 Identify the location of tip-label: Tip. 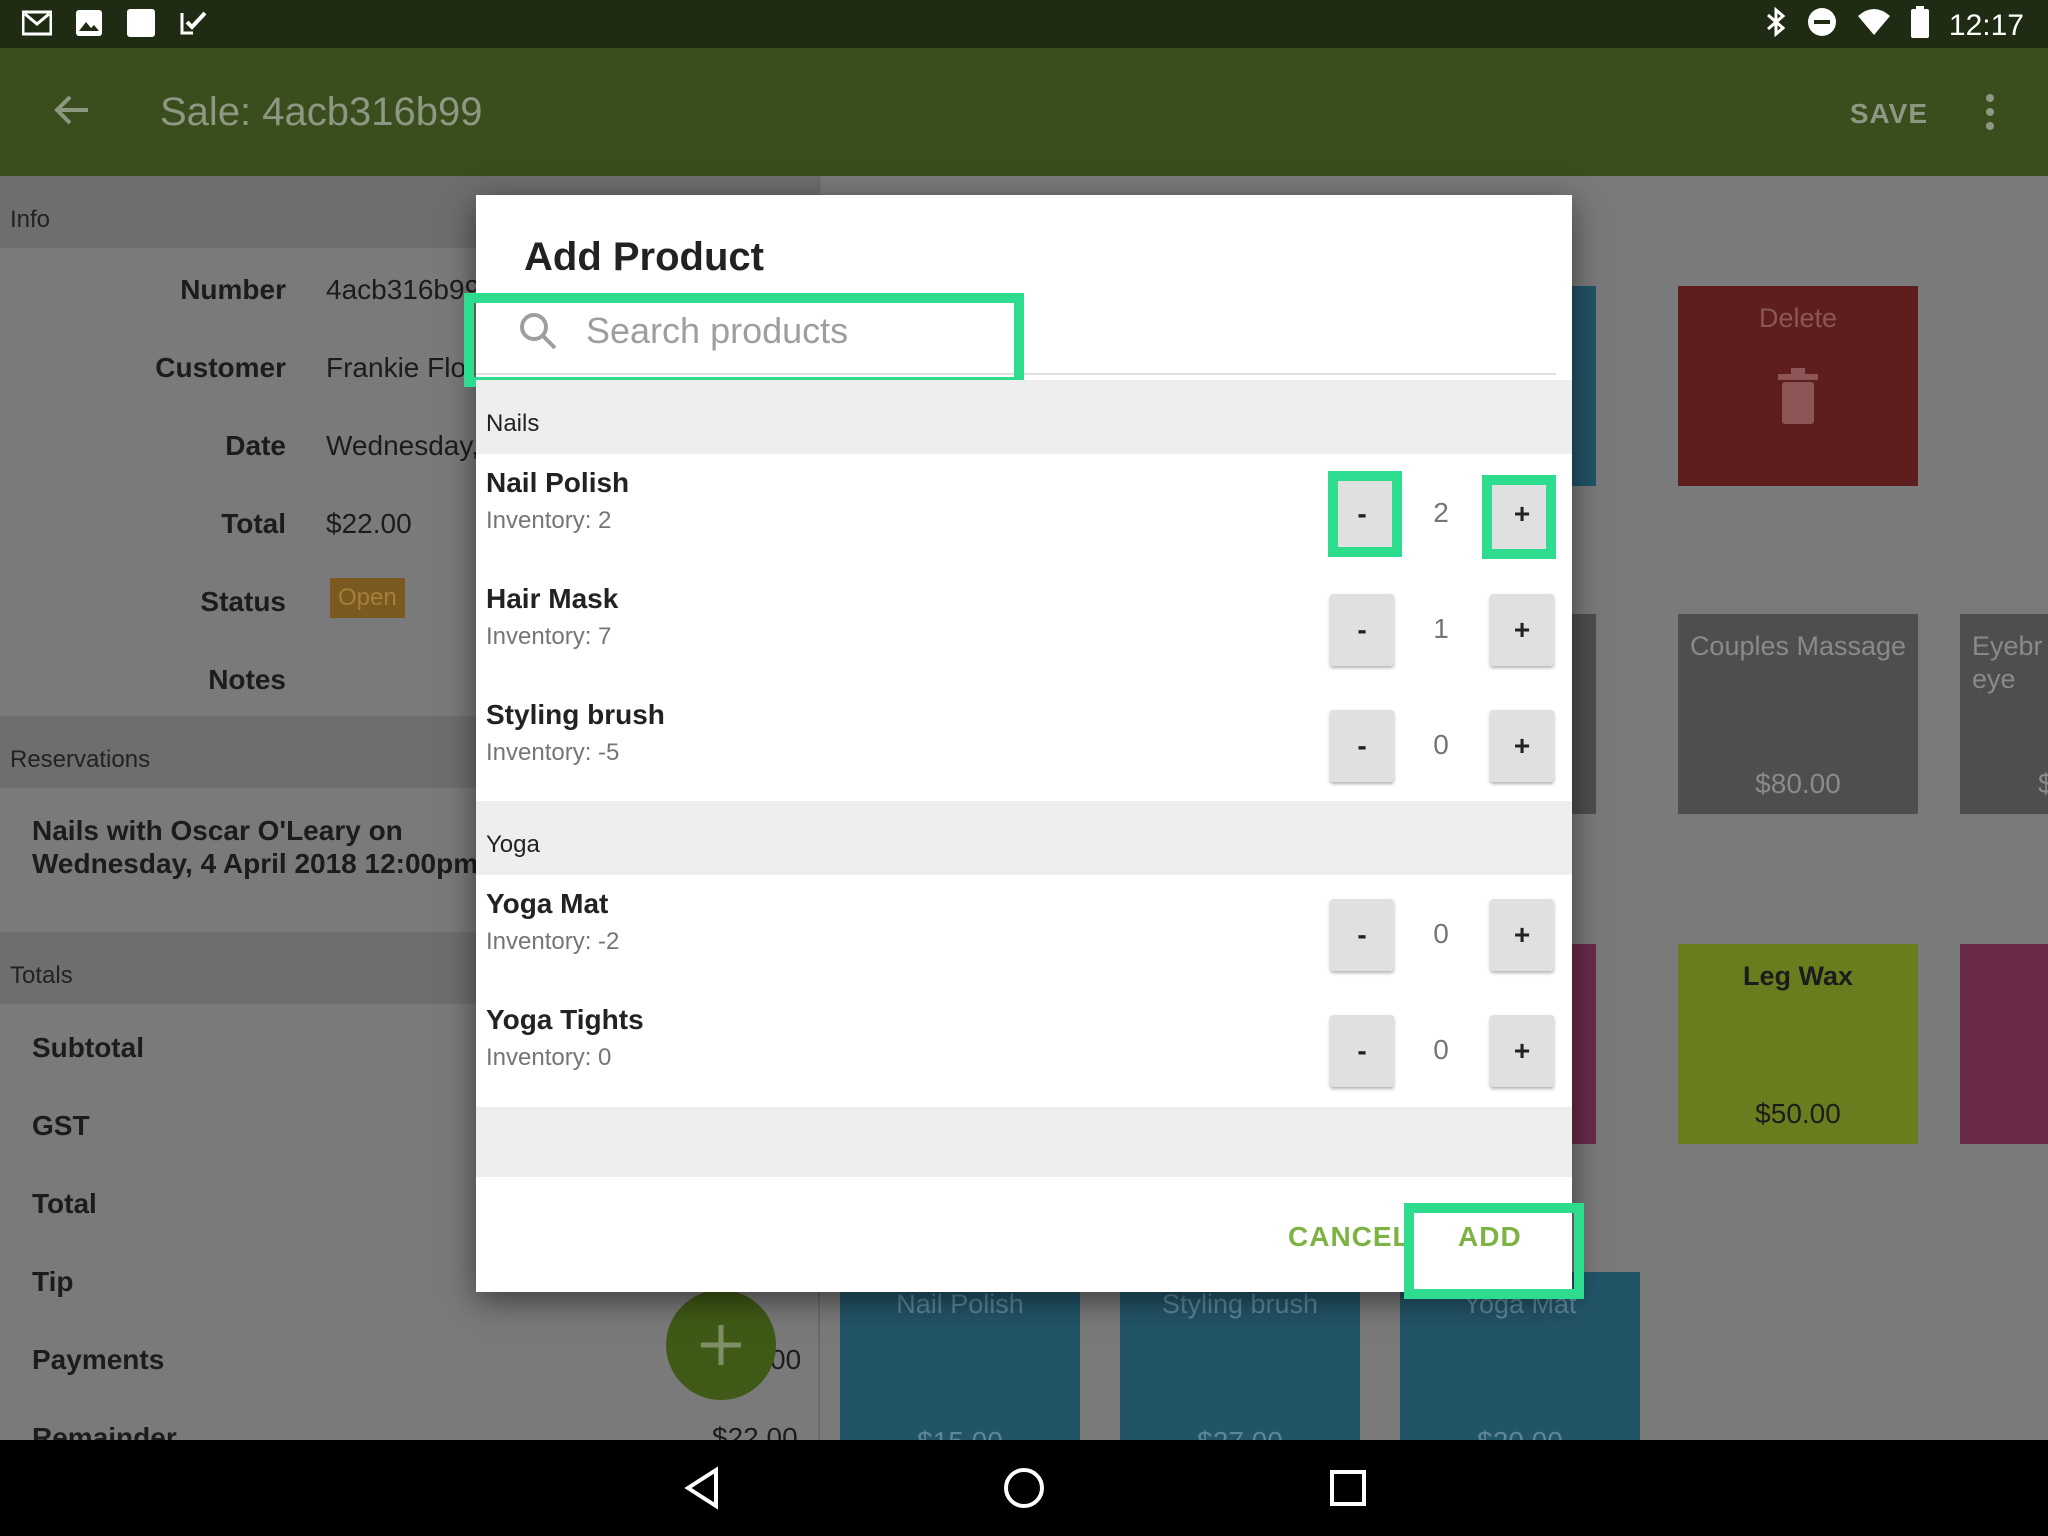
(53, 1281).